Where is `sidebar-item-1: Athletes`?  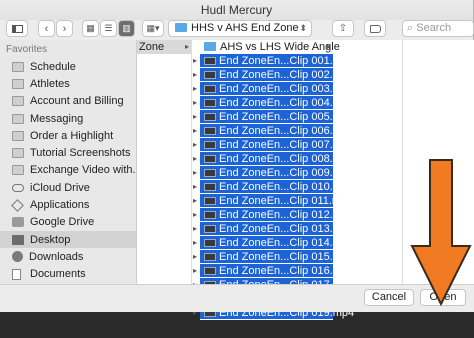 sidebar-item-1: Athletes is located at coordinates (68, 83).